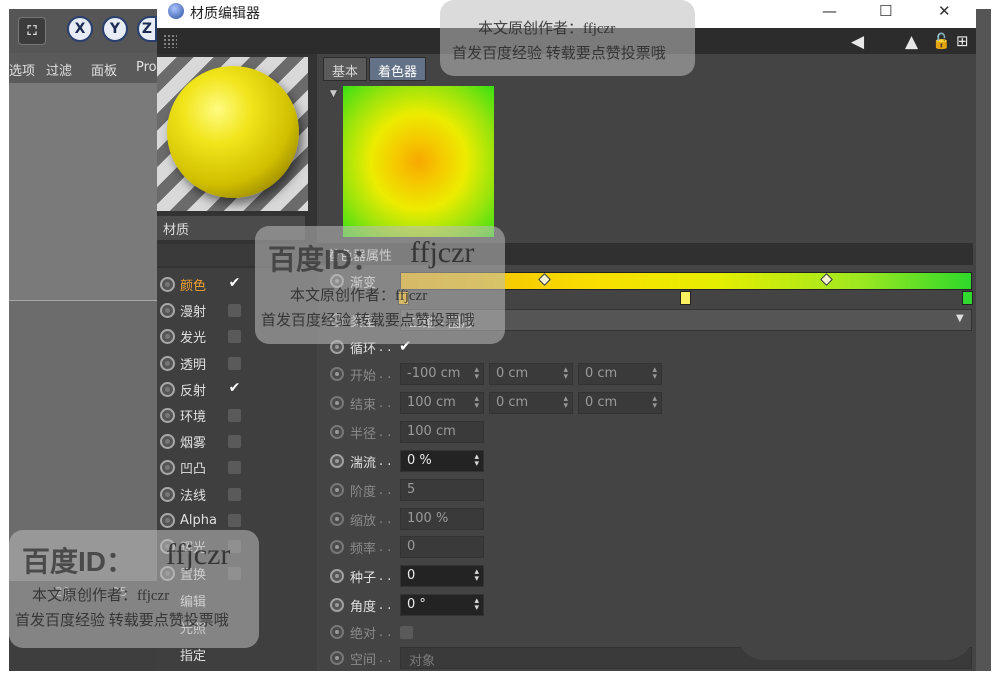 Image resolution: width=1000 pixels, height=679 pixels. I want to click on collapse-triangle-icon: ▼, so click(333, 94).